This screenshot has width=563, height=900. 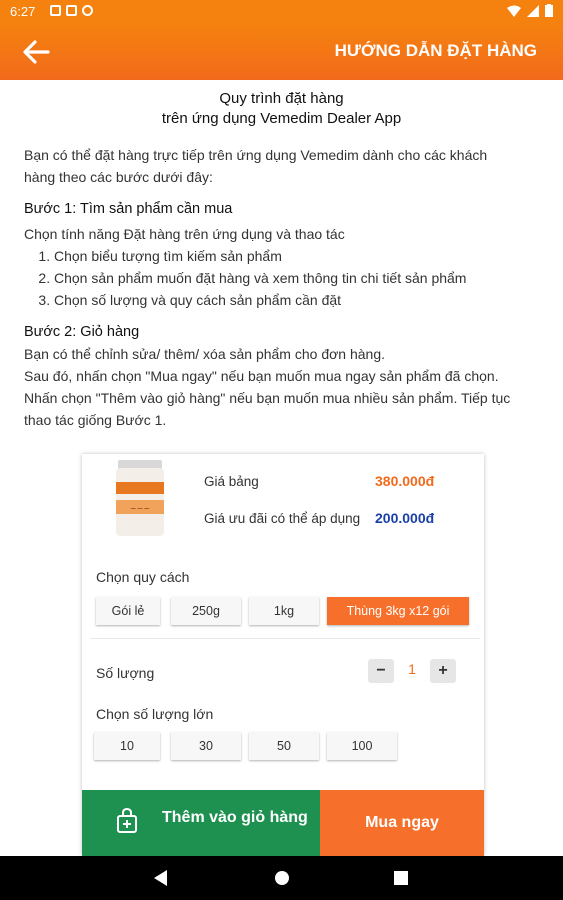 What do you see at coordinates (281, 12) in the screenshot?
I see `status-bar: 6:27` at bounding box center [281, 12].